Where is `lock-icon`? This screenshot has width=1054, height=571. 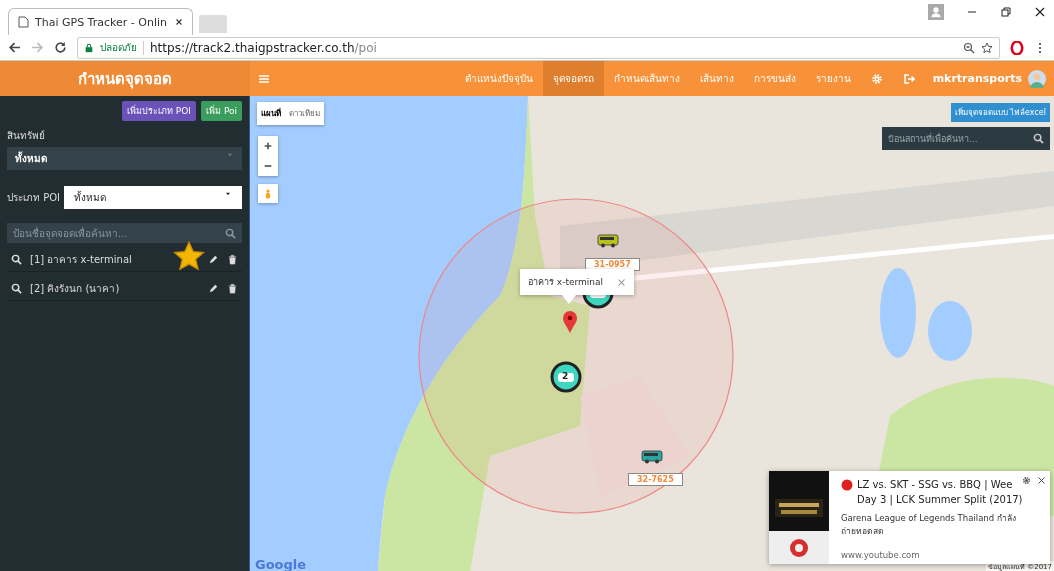
lock-icon is located at coordinates (89, 47).